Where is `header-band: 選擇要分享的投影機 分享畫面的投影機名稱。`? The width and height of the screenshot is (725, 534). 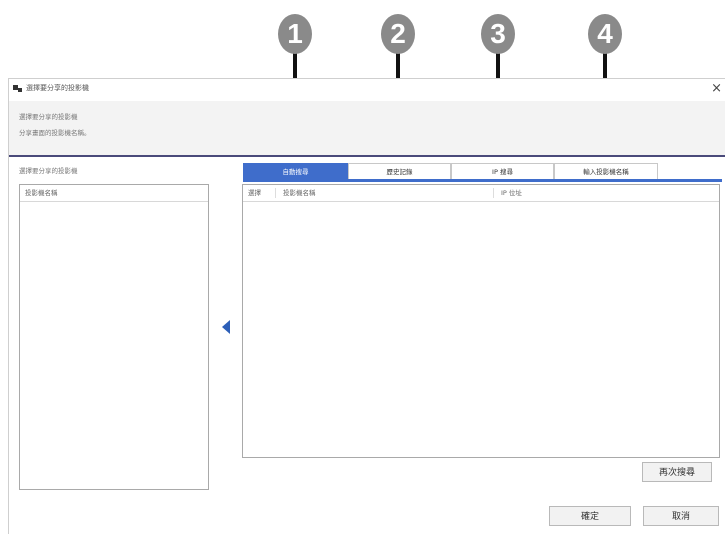 header-band: 選擇要分享的投影機 分享畫面的投影機名稱。 is located at coordinates (367, 129).